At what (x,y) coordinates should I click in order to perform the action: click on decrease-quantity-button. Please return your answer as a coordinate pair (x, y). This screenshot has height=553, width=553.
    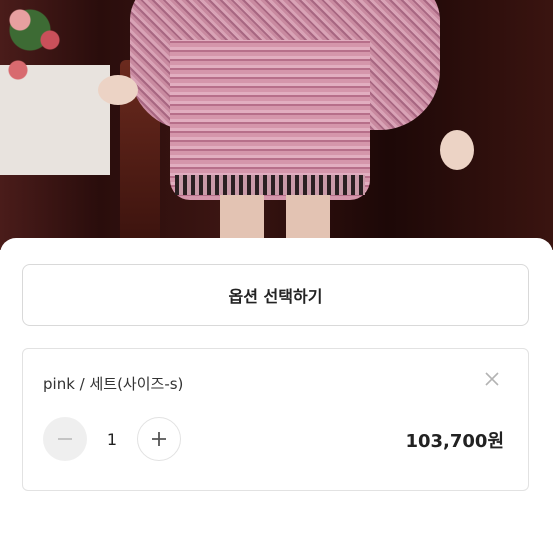
    Looking at the image, I should click on (65, 439).